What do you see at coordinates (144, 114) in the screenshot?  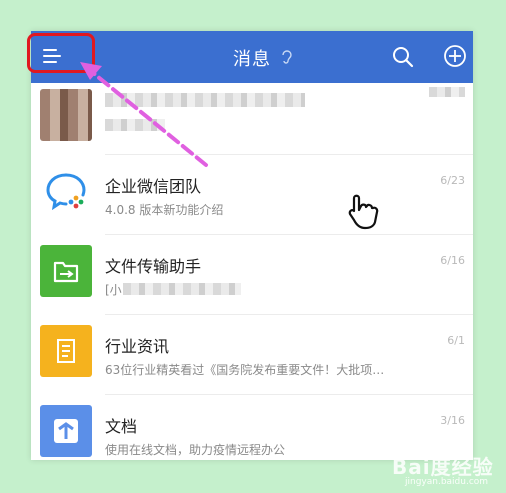 I see `annotation-arrow` at bounding box center [144, 114].